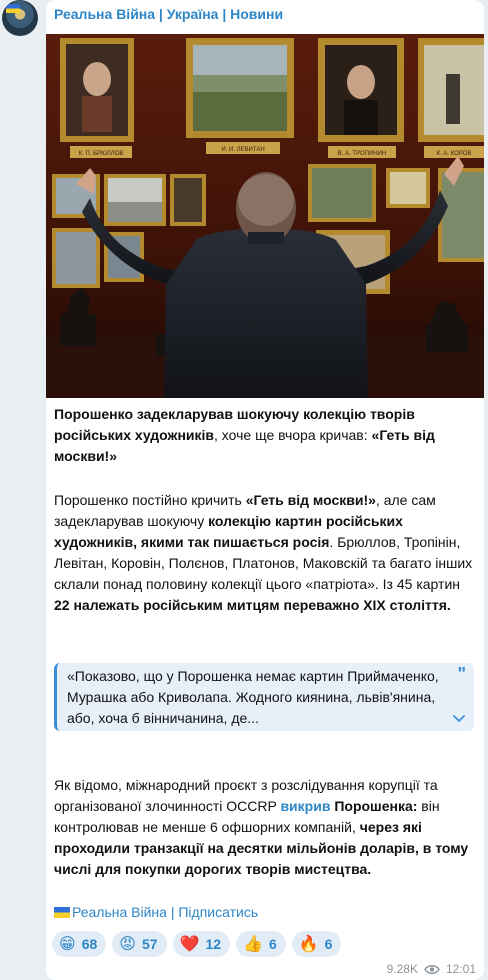 The width and height of the screenshot is (488, 980). Describe the element at coordinates (189, 943) in the screenshot. I see `heart-emoji-icon: ❤️` at that location.